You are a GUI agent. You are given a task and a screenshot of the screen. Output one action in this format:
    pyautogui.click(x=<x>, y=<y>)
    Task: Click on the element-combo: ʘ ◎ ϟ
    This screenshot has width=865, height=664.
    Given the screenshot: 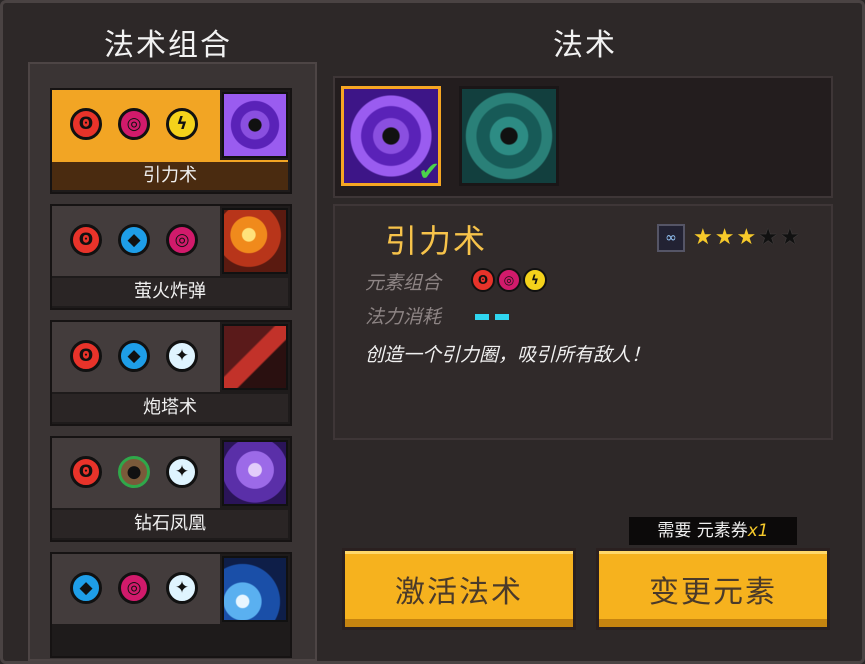 What is the action you would take?
    pyautogui.click(x=509, y=280)
    